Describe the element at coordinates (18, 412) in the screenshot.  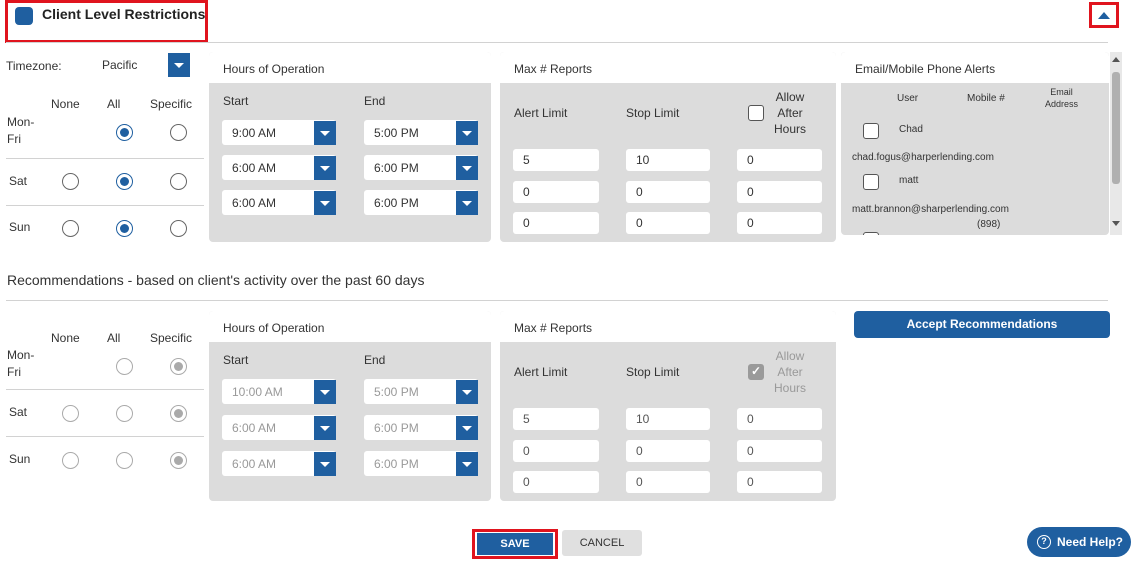
I see `rec-day-sat: Sat` at that location.